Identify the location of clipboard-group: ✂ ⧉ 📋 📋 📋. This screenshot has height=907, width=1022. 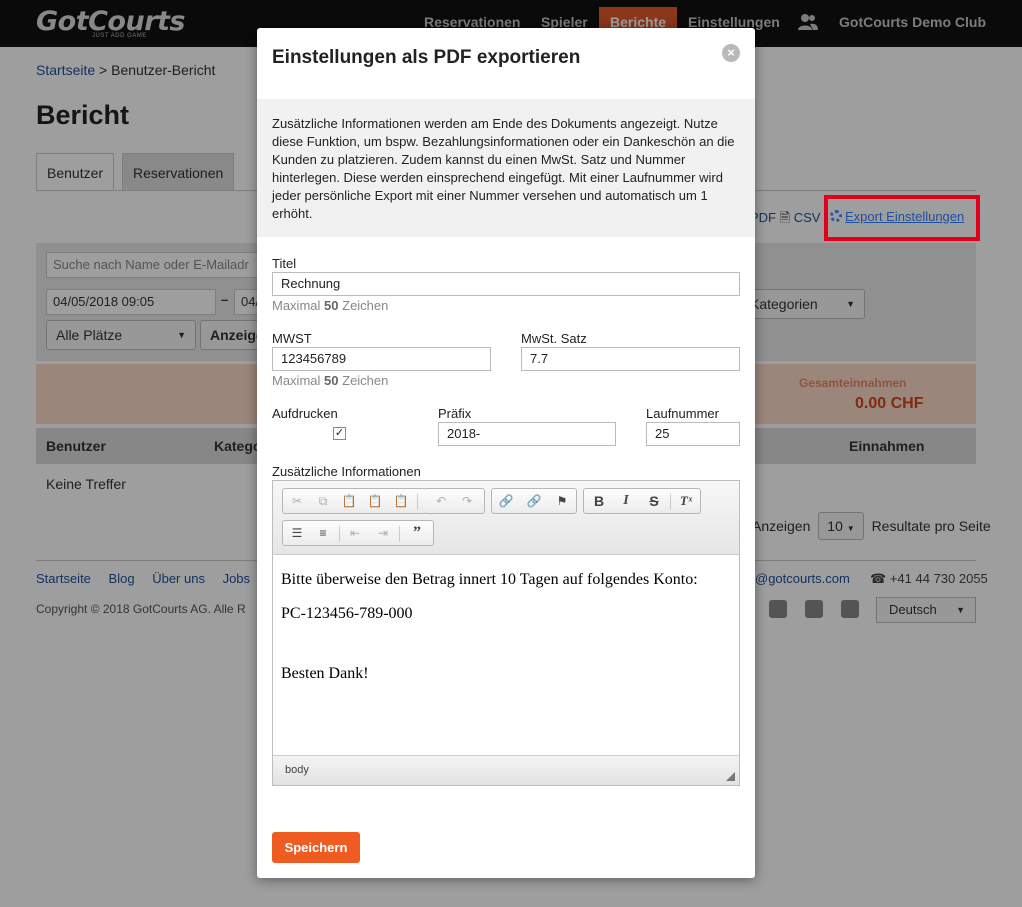
(354, 501).